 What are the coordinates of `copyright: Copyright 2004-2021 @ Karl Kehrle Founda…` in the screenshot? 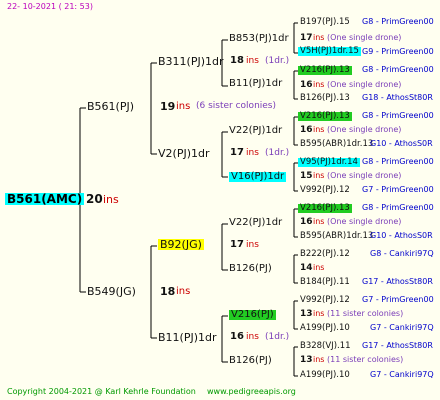 It's located at (101, 391).